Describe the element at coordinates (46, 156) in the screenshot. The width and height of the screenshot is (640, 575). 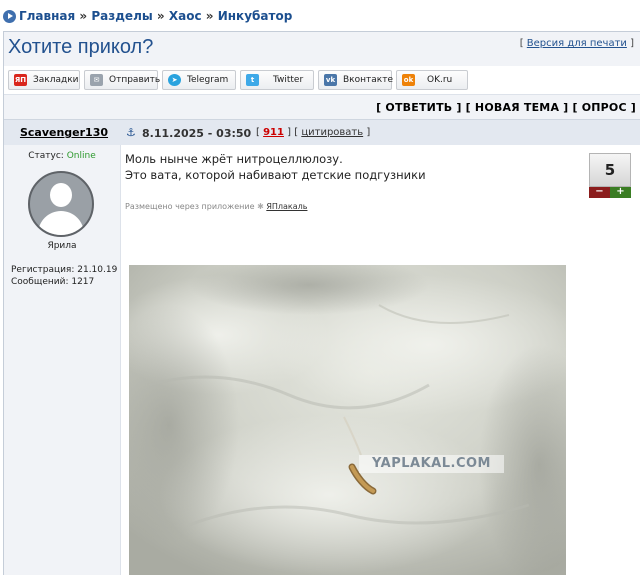
I see `status-label: Статус:` at that location.